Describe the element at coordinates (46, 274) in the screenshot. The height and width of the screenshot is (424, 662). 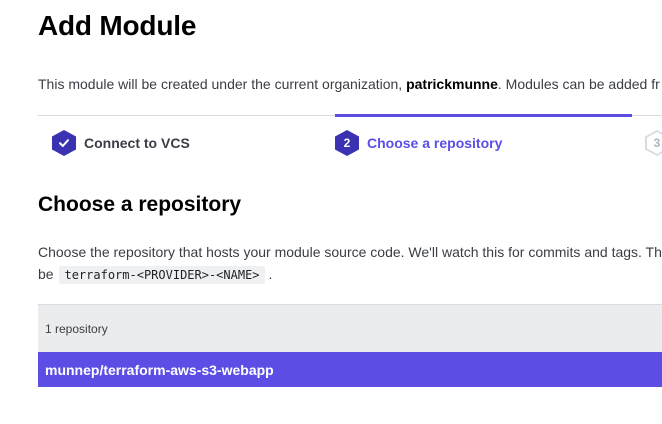
I see `description-line-2-prefix: be` at that location.